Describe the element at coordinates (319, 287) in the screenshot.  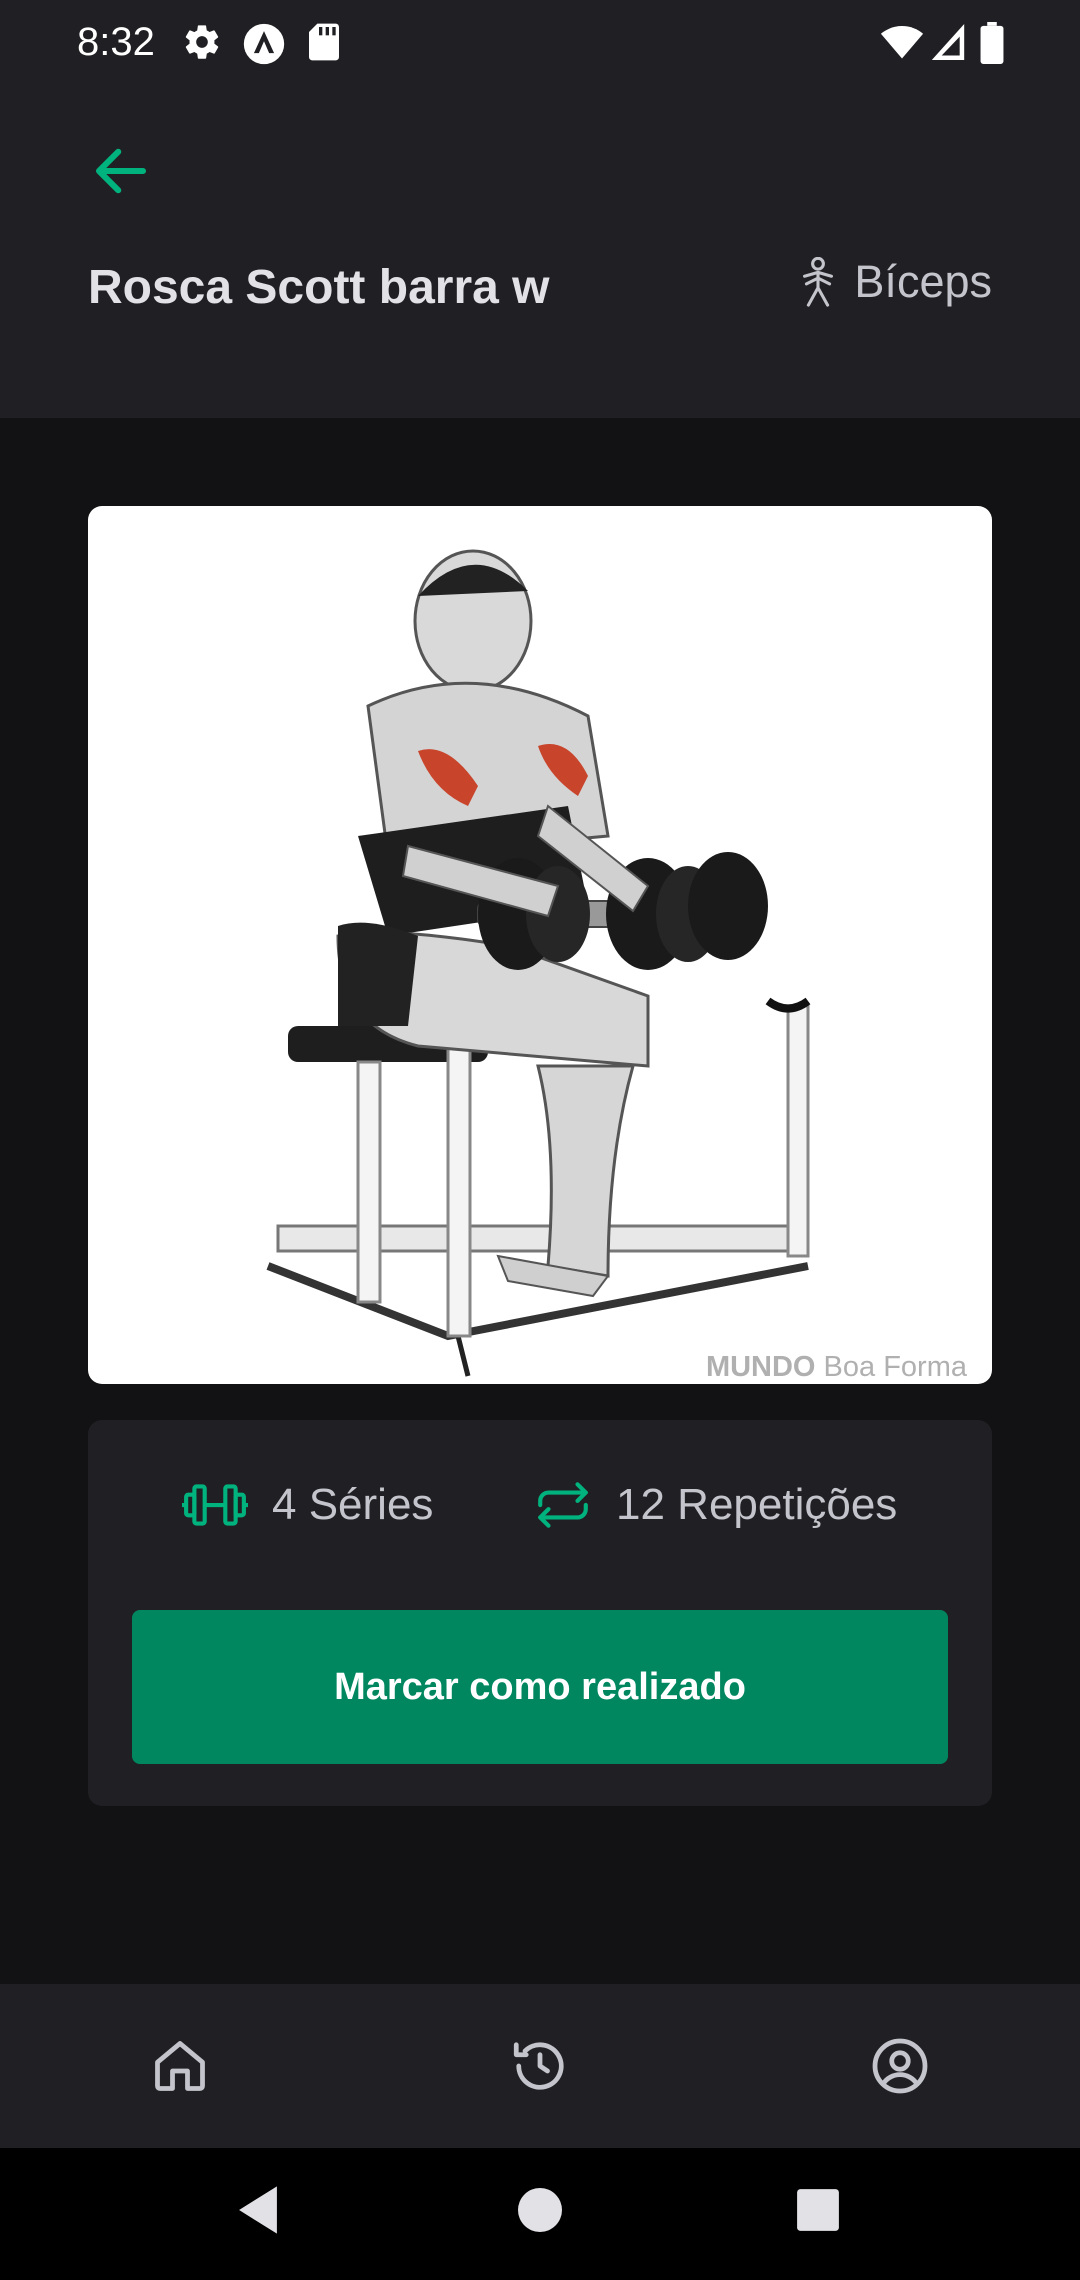
I see `exercise-title: Rosca Scott barra w` at that location.